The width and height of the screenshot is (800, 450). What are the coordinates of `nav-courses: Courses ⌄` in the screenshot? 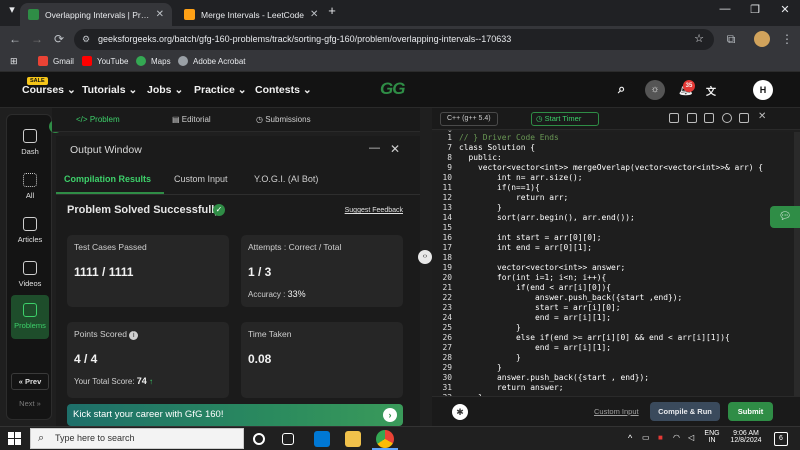 It's located at (49, 90).